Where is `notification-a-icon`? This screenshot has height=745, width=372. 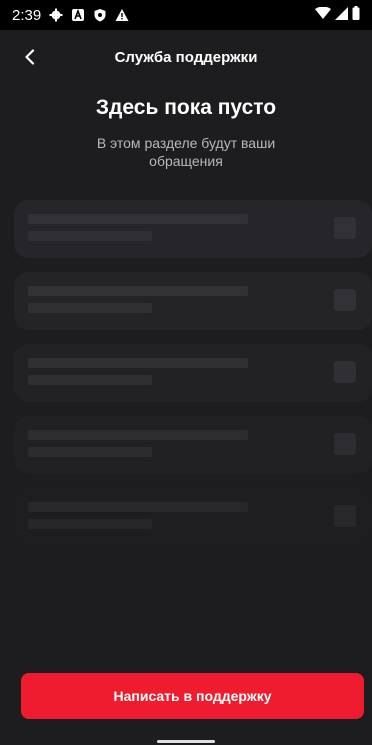 notification-a-icon is located at coordinates (78, 15).